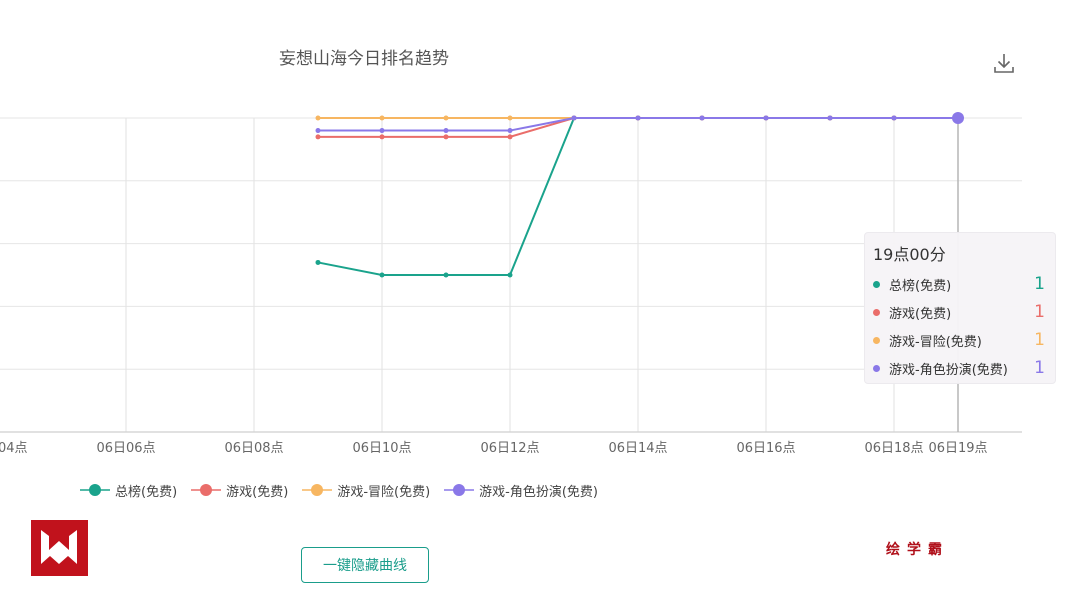 The width and height of the screenshot is (1072, 598). I want to click on legend-label: 游戏-冒险(免费), so click(384, 492).